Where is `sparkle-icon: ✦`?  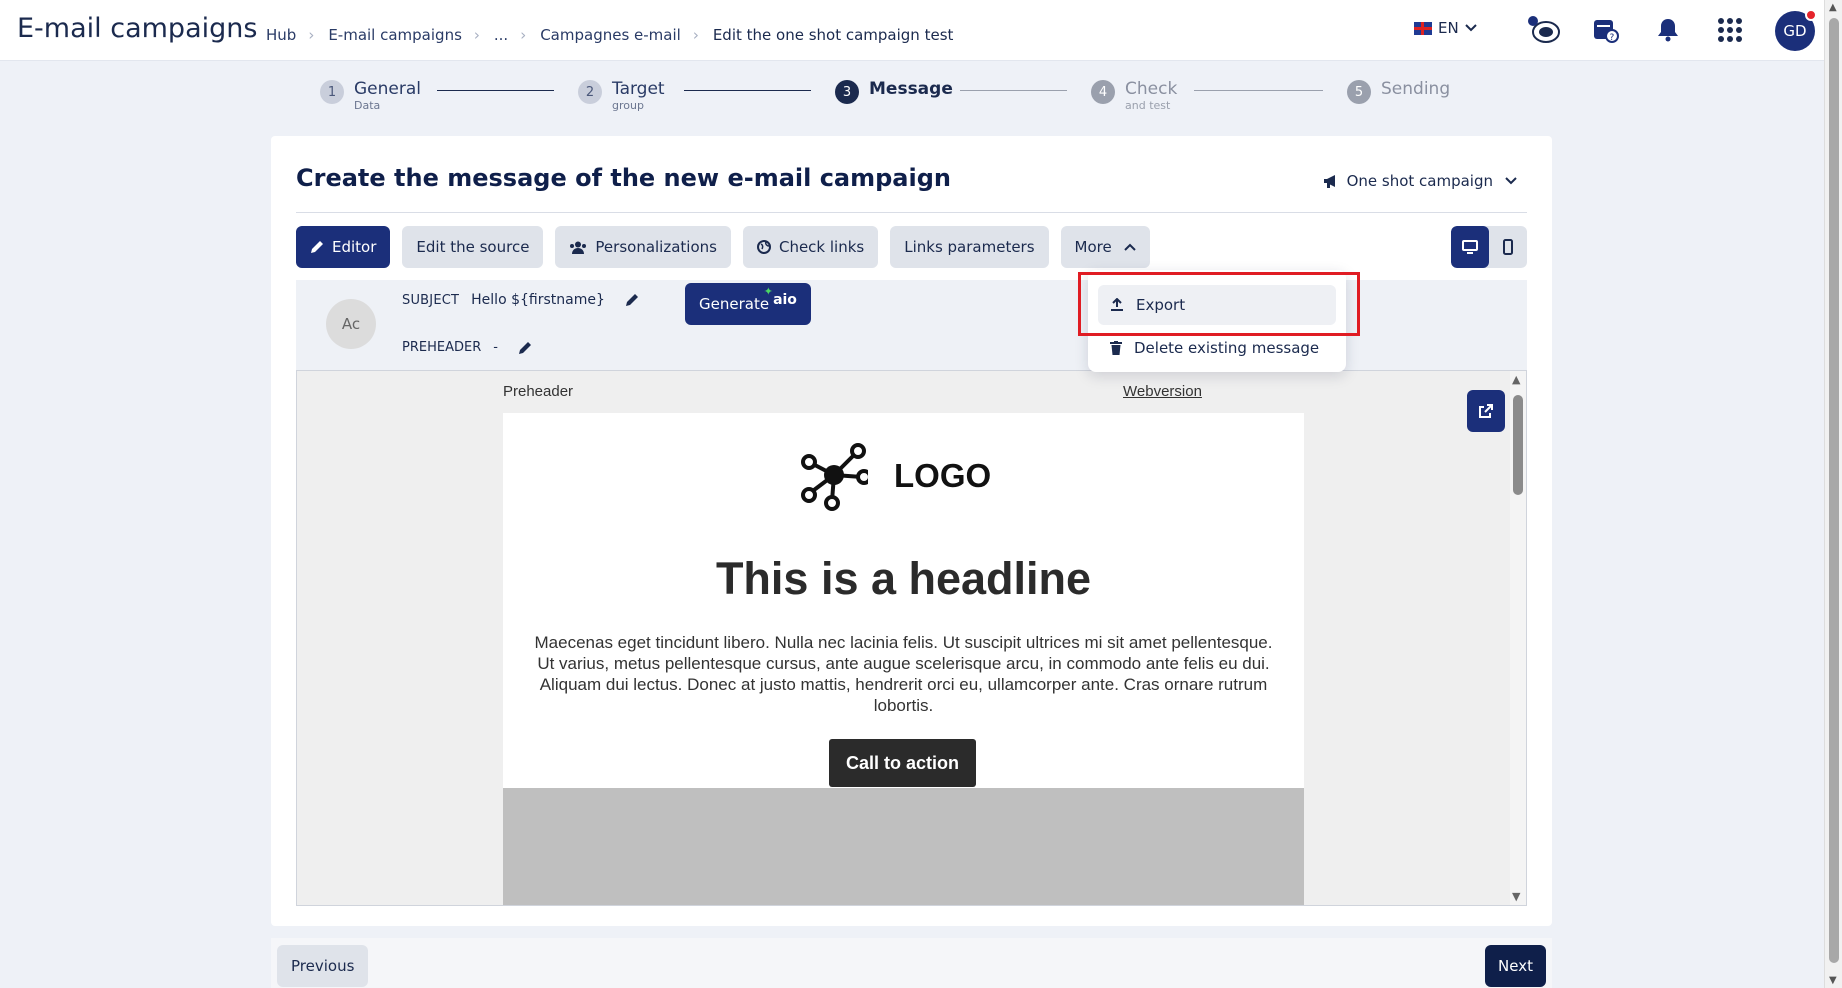 sparkle-icon: ✦ is located at coordinates (768, 291).